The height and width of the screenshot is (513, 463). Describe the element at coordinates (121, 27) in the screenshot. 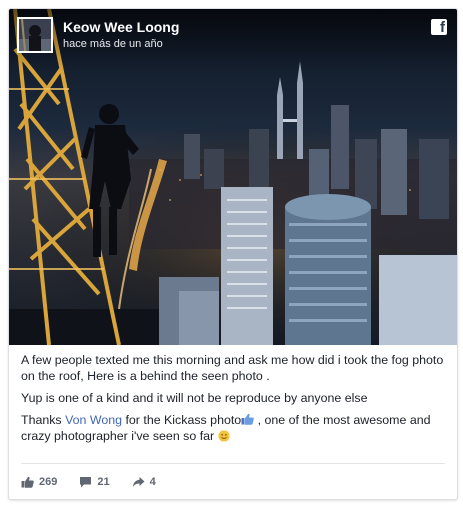

I see `post-author-name: Keow Wee Loong` at that location.